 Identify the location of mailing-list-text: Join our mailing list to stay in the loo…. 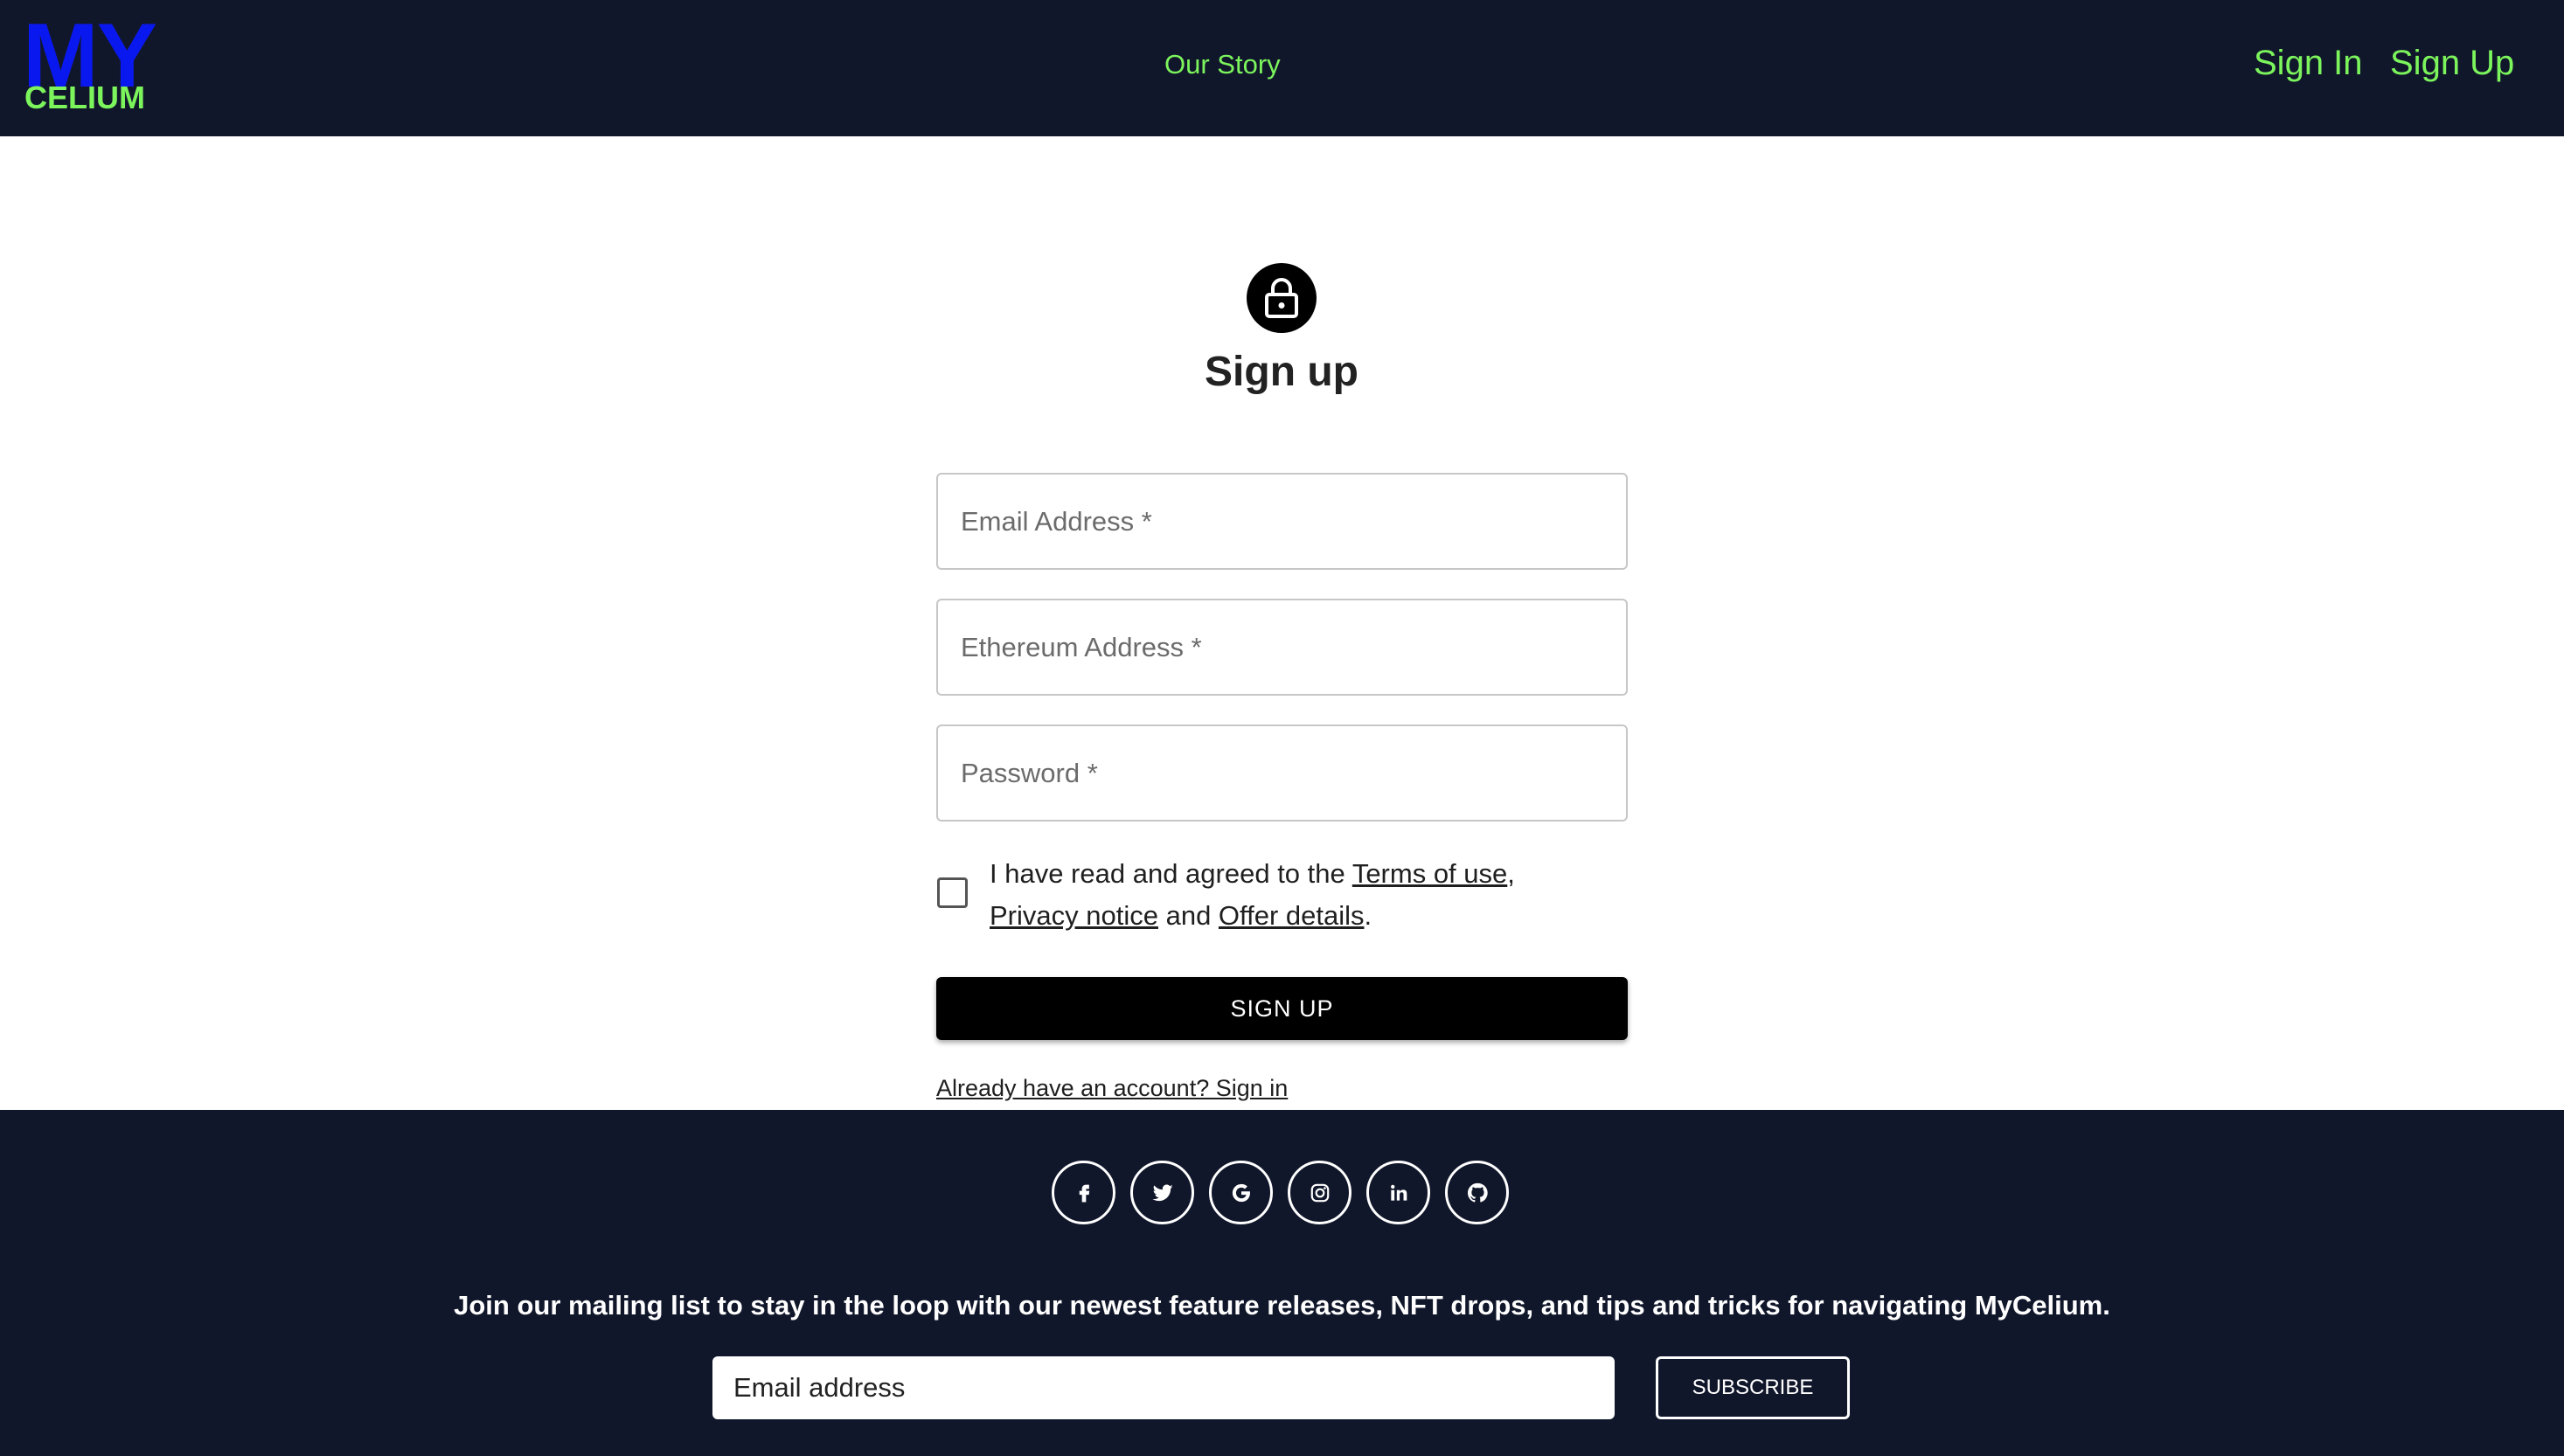
(1282, 1305).